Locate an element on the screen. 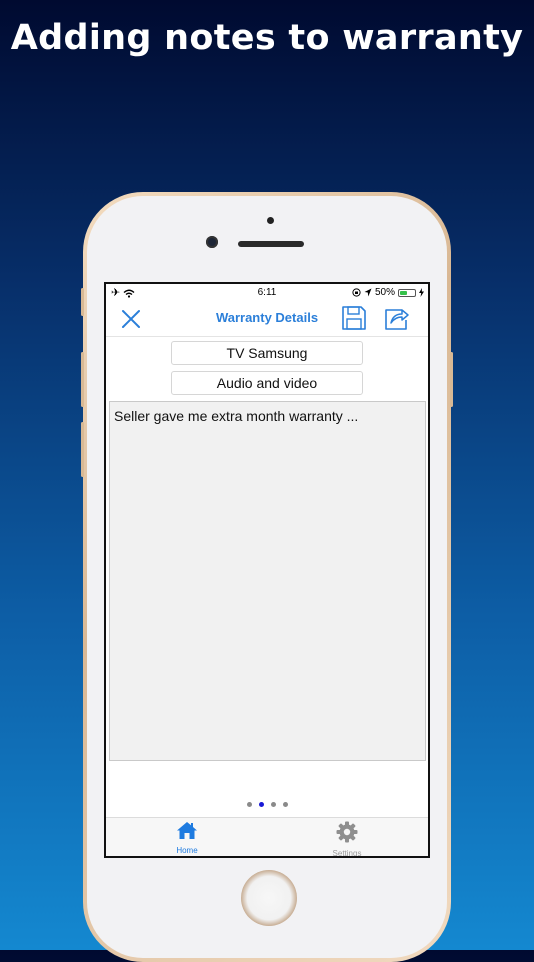 The height and width of the screenshot is (962, 534). location-icon is located at coordinates (368, 292).